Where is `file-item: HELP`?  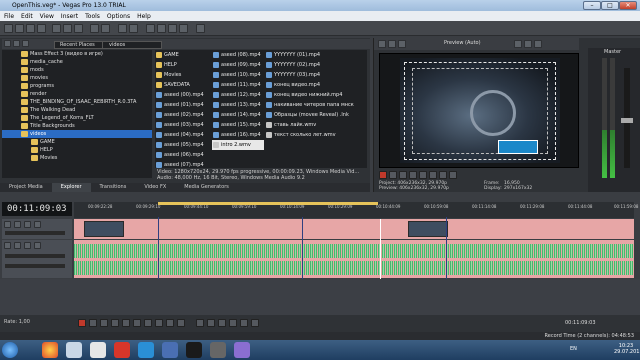 file-item: HELP is located at coordinates (183, 65).